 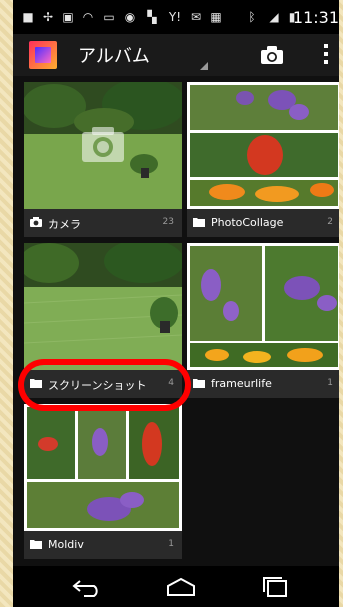 I want to click on album-label: PhotoCollage, so click(x=247, y=222).